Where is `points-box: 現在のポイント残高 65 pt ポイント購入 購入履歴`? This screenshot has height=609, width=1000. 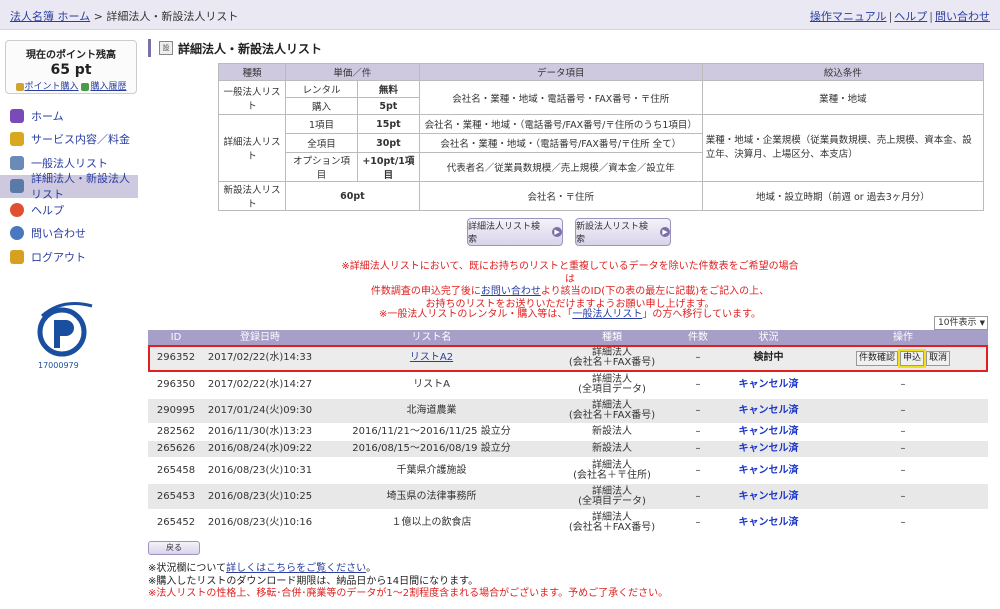 points-box: 現在のポイント残高 65 pt ポイント購入 購入履歴 is located at coordinates (71, 67).